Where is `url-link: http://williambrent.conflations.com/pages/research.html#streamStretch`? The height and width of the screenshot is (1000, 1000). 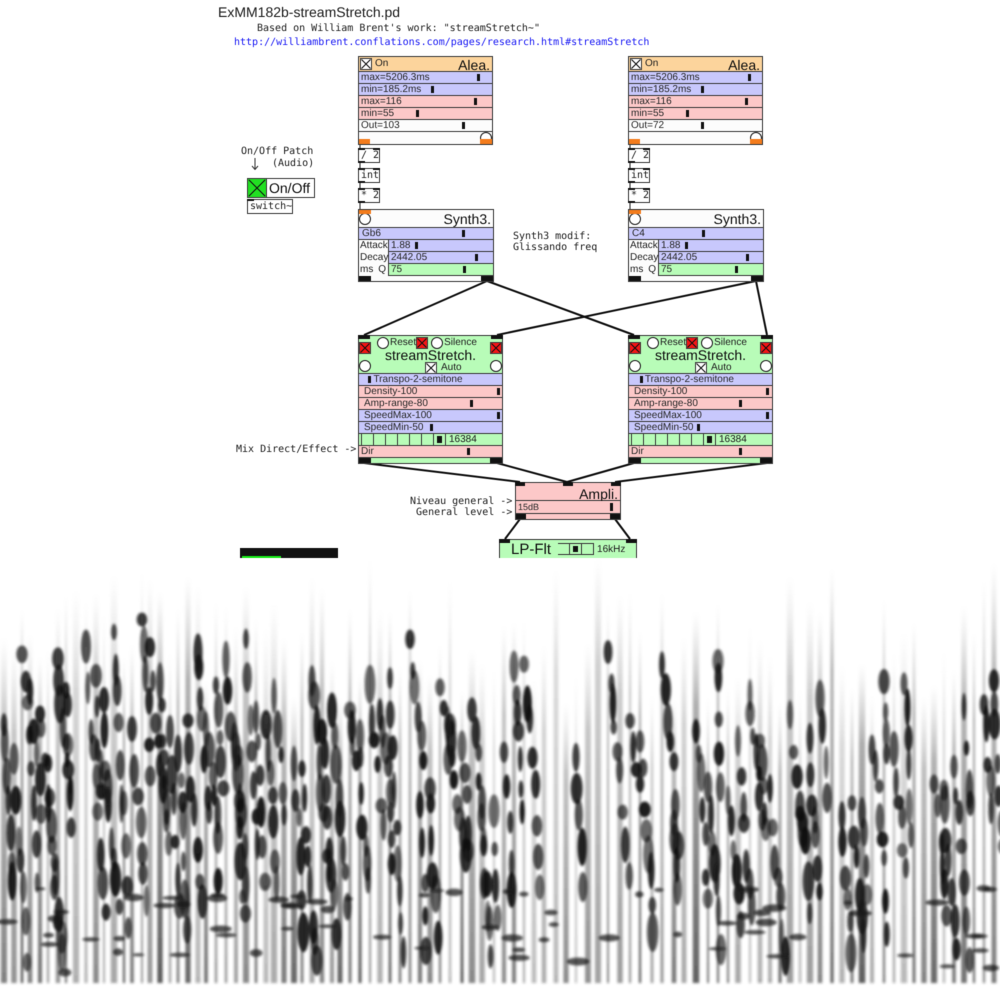 url-link: http://williambrent.conflations.com/pages/research.html#streamStretch is located at coordinates (442, 42).